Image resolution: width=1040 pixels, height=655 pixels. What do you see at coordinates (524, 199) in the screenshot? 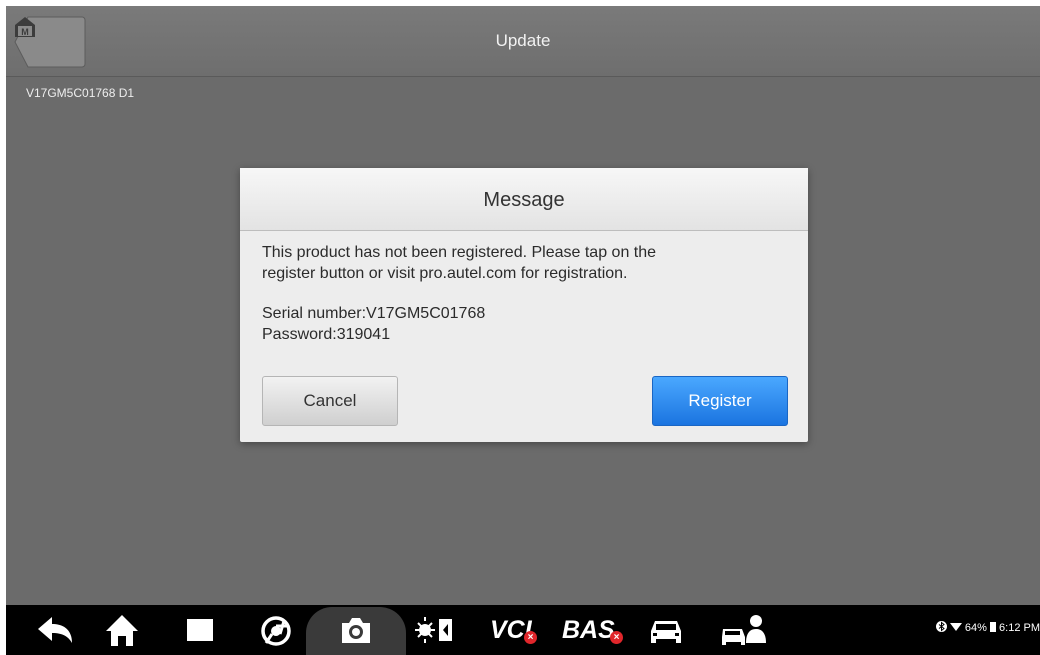
I see `dialog-title: Message` at bounding box center [524, 199].